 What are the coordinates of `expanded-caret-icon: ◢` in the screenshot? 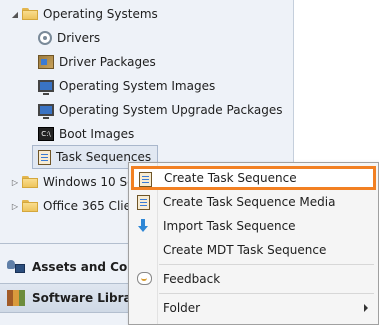 It's located at (15, 14).